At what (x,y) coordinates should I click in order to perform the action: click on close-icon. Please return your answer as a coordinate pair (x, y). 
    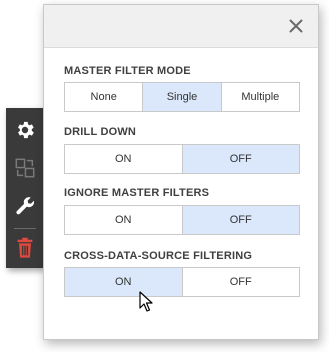
    Looking at the image, I should click on (296, 26).